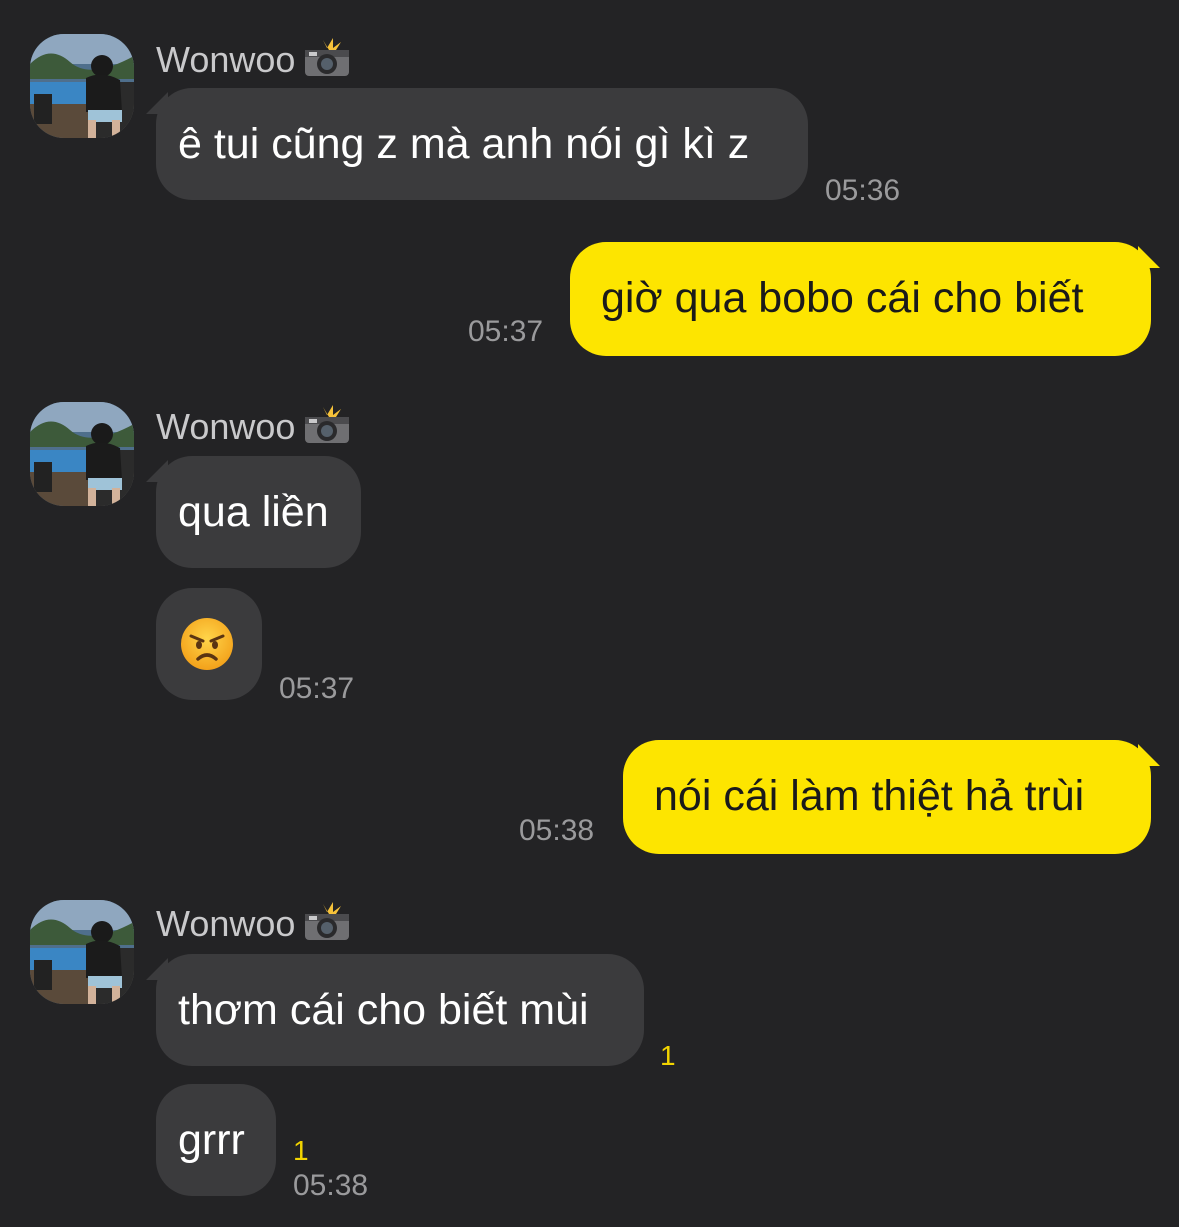 The height and width of the screenshot is (1227, 1179). I want to click on message-text: thơm cái cho biết mùi, so click(383, 1010).